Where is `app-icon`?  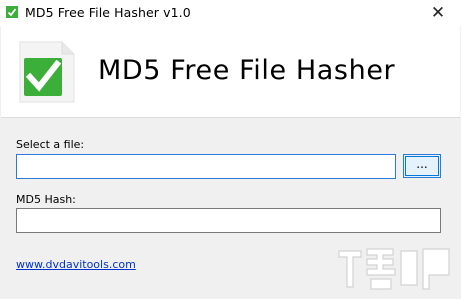
app-icon is located at coordinates (12, 12).